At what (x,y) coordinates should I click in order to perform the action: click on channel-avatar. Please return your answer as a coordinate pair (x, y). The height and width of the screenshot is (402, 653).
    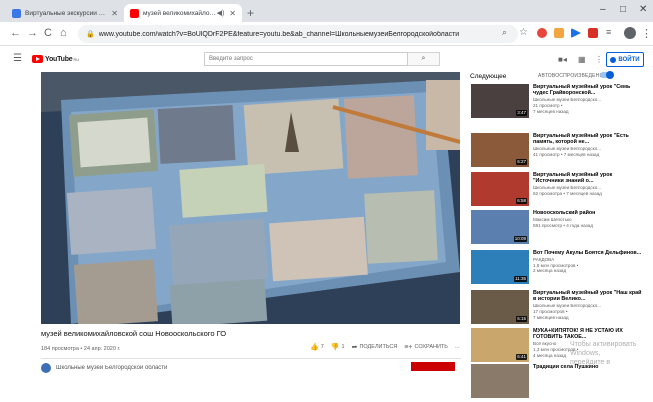
    Looking at the image, I should click on (46, 368).